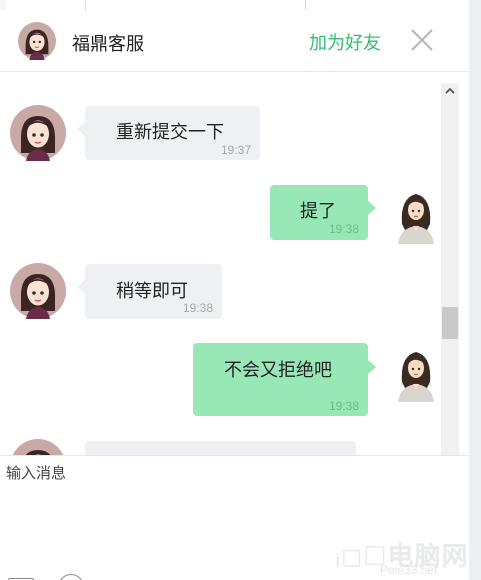  Describe the element at coordinates (450, 91) in the screenshot. I see `scroll-up-icon` at that location.